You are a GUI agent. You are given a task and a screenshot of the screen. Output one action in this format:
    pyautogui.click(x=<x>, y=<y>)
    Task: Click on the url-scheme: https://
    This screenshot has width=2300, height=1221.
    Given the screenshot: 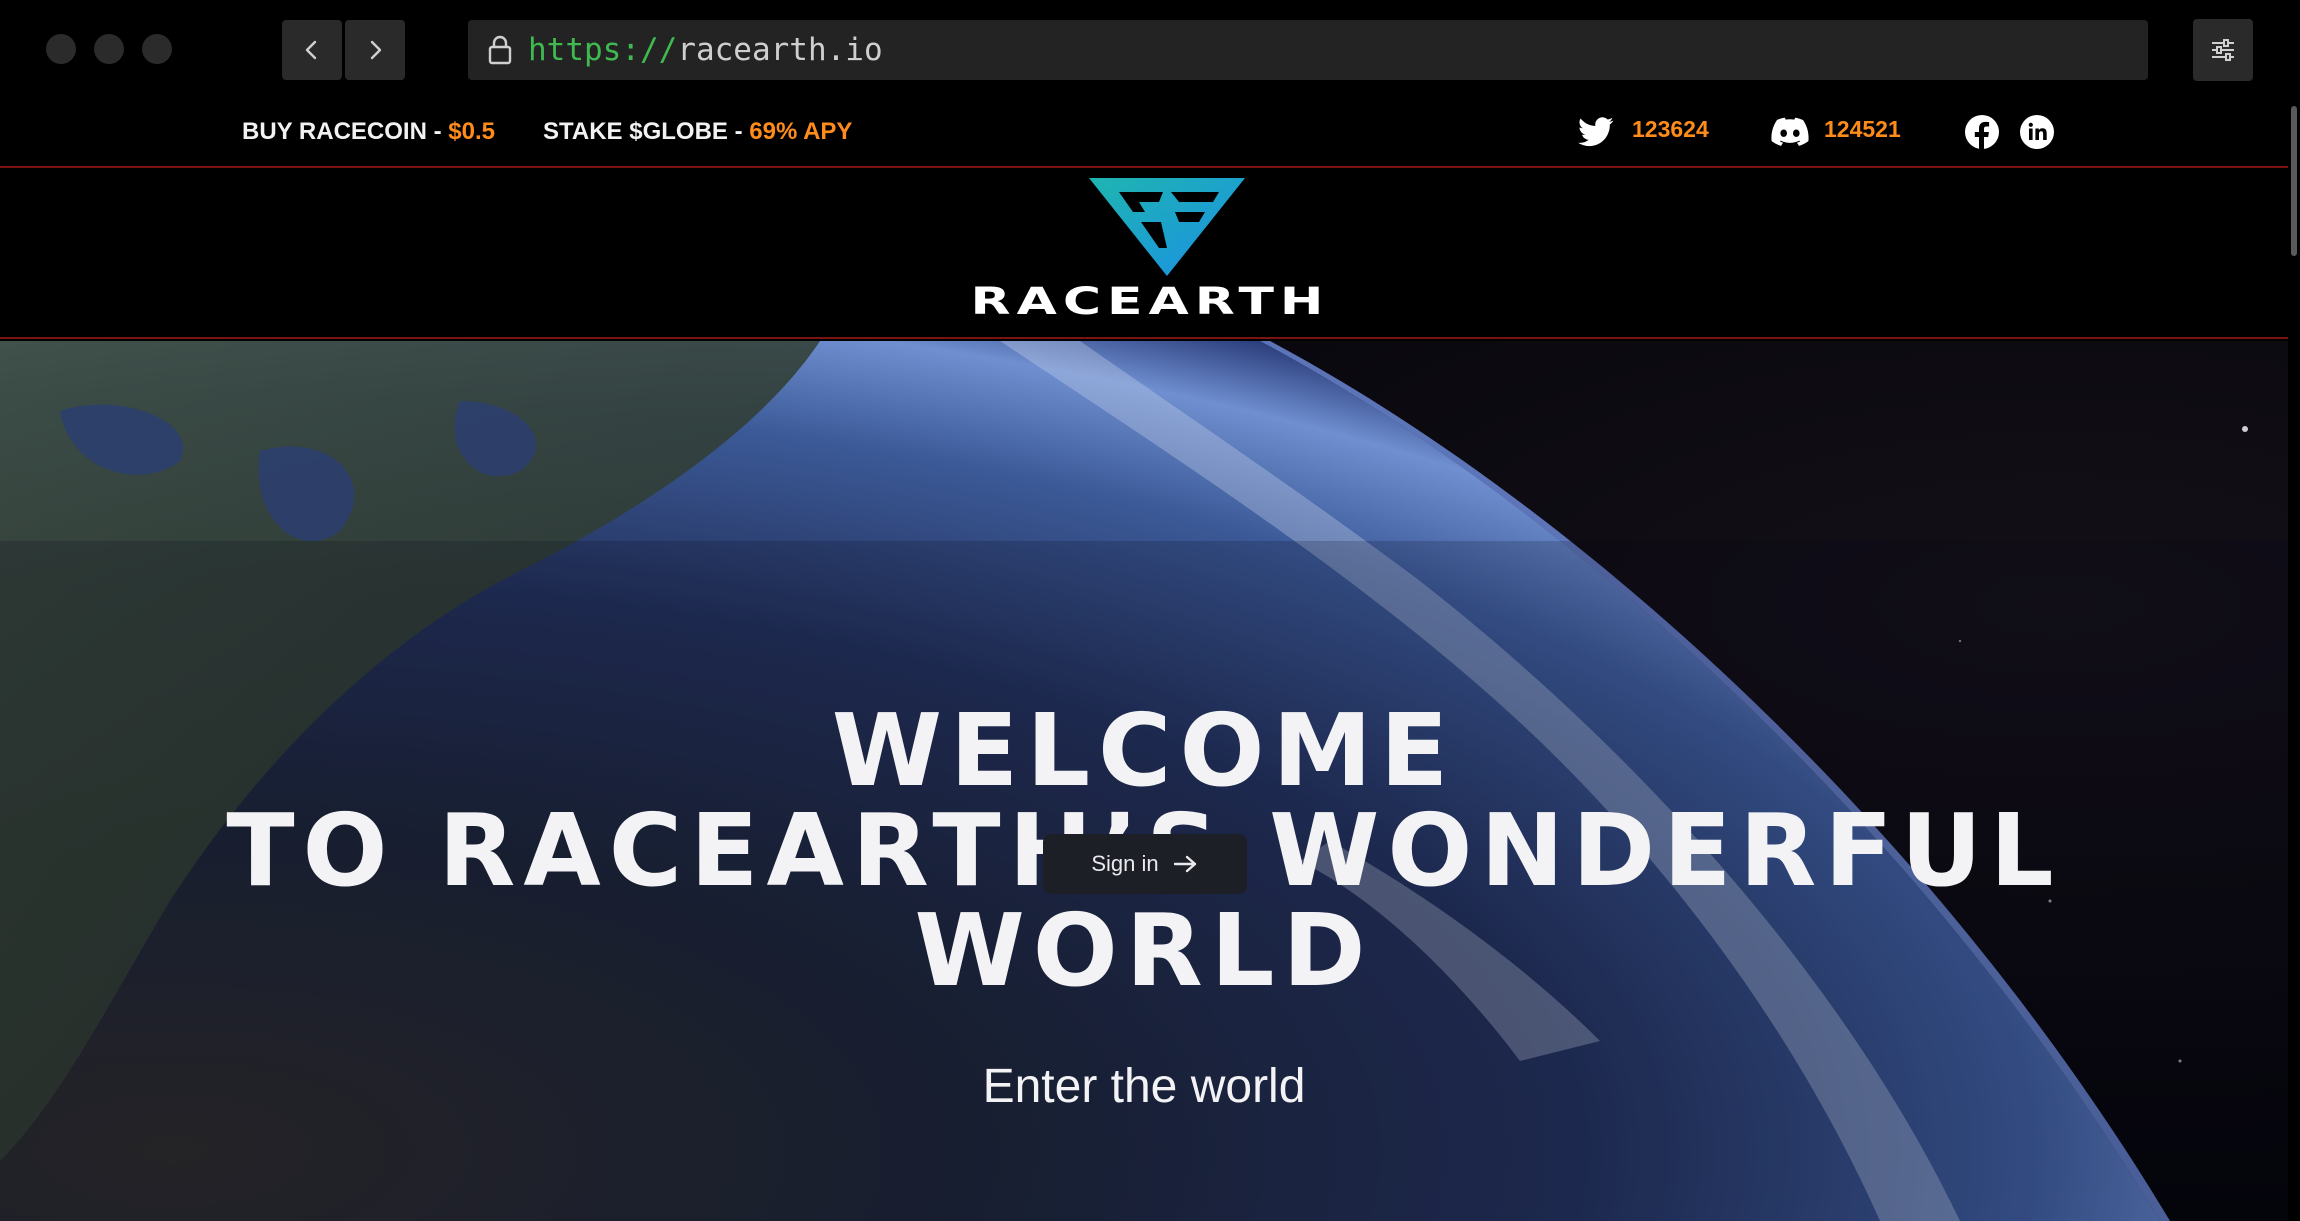 What is the action you would take?
    pyautogui.click(x=603, y=50)
    